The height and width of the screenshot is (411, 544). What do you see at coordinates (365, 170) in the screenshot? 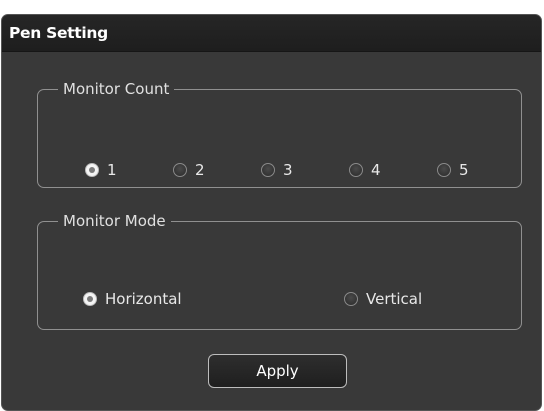
I see `monitor-count-radio-4: 4` at bounding box center [365, 170].